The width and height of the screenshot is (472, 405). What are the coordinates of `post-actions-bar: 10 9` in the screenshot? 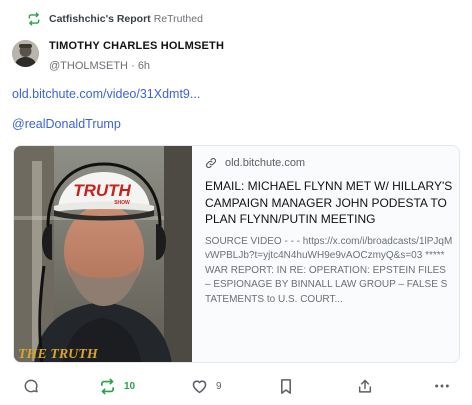 It's located at (236, 388).